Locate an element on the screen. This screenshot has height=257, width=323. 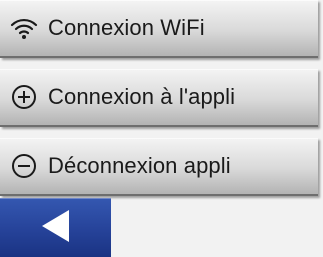
menu-item-label: Connexion WiFi is located at coordinates (126, 27).